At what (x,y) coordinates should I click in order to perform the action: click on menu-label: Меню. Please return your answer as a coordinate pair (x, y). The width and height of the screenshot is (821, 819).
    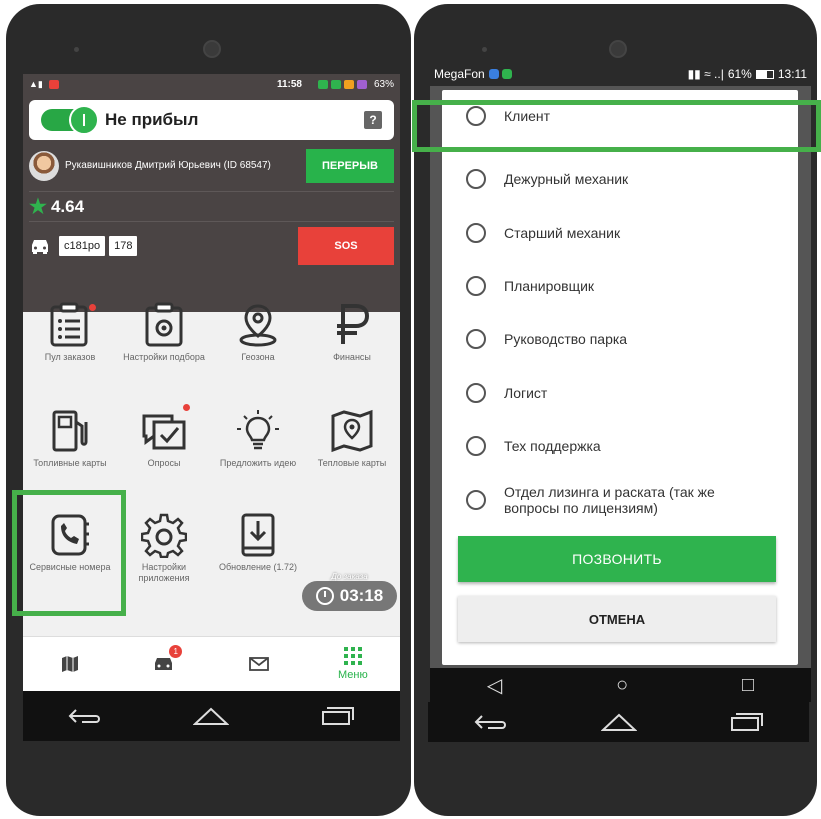
    Looking at the image, I should click on (353, 675).